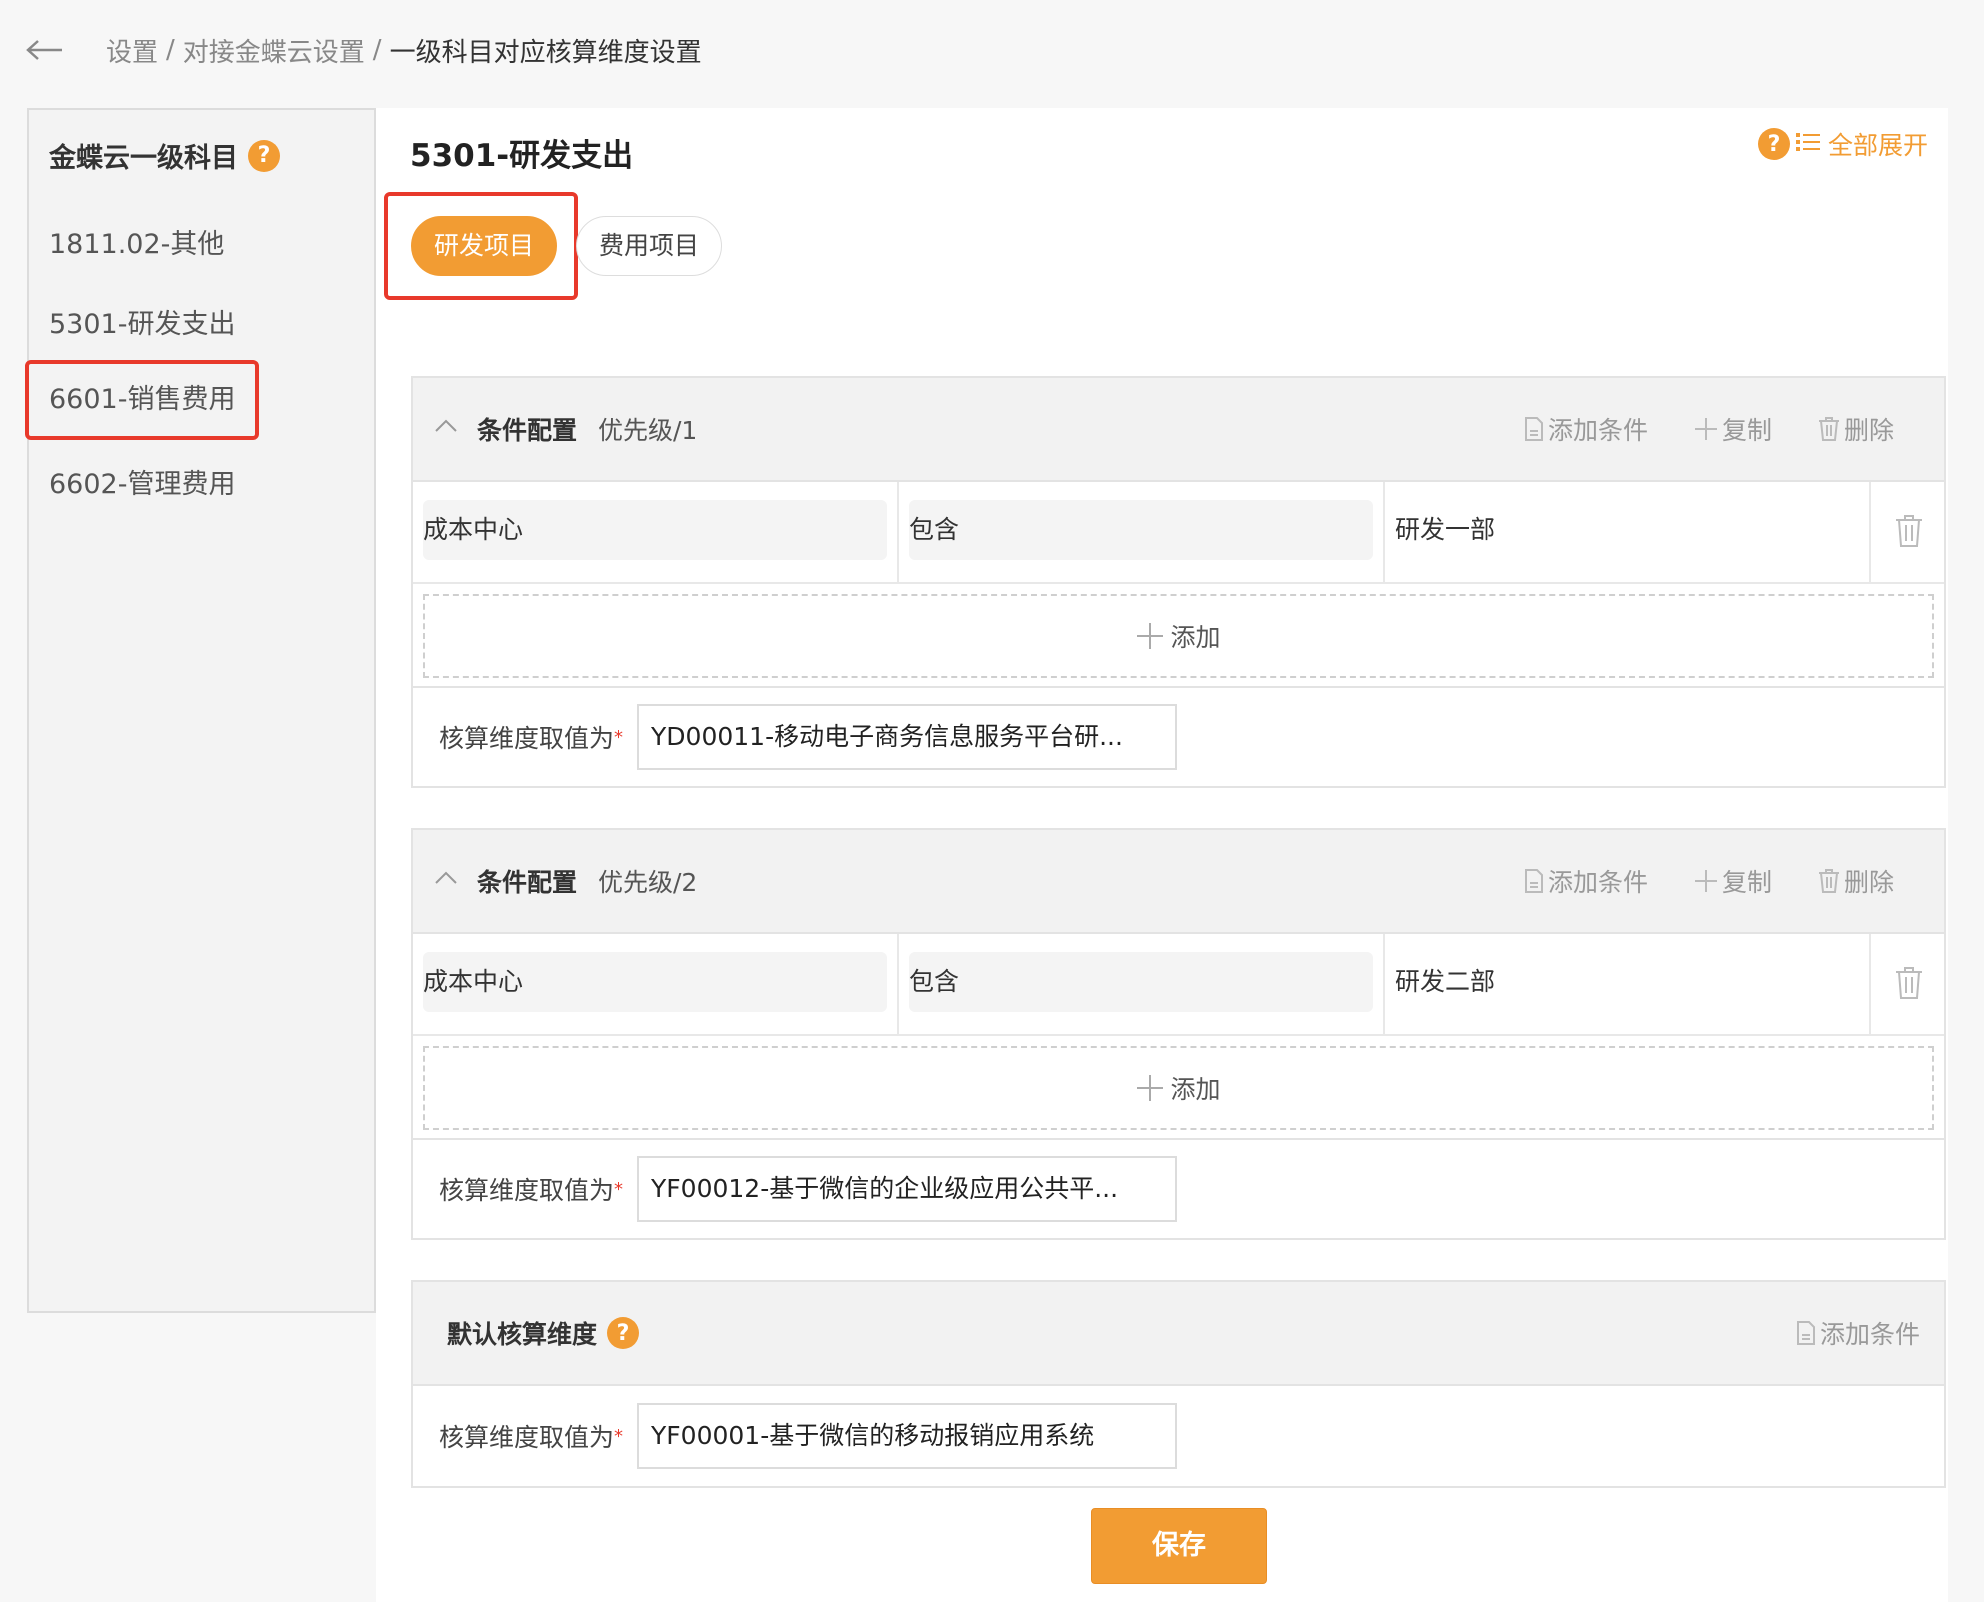  What do you see at coordinates (142, 400) in the screenshot?
I see `sidebar-item-6601: 6601-销售费用` at bounding box center [142, 400].